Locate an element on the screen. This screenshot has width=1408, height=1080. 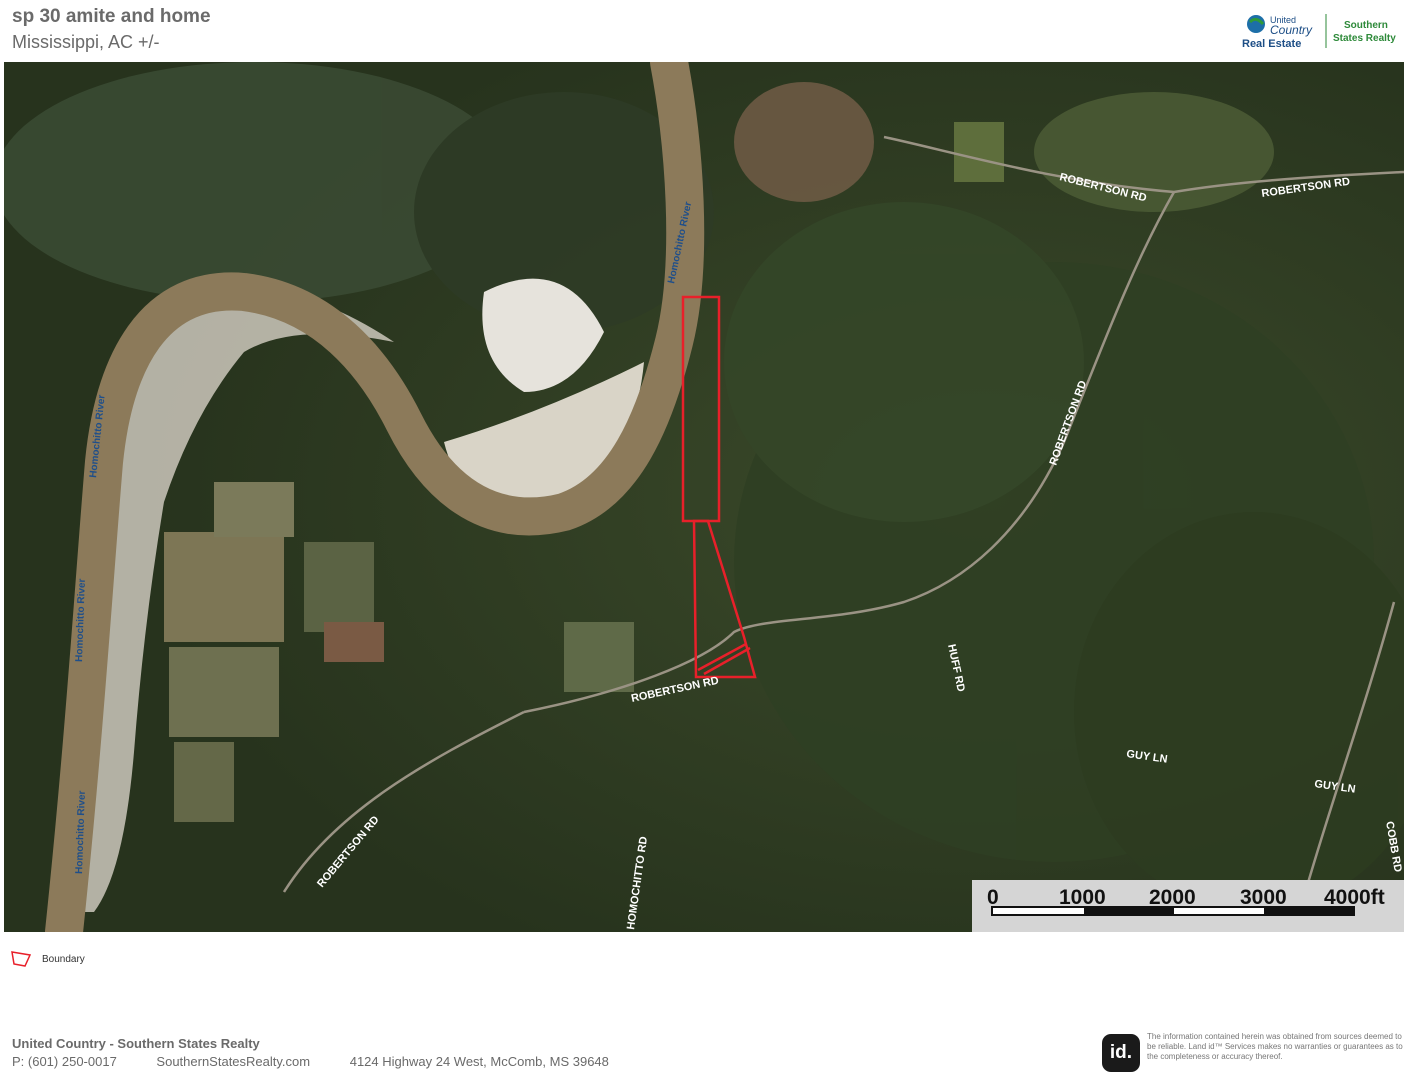
legend-label: Boundary is located at coordinates (63, 959).